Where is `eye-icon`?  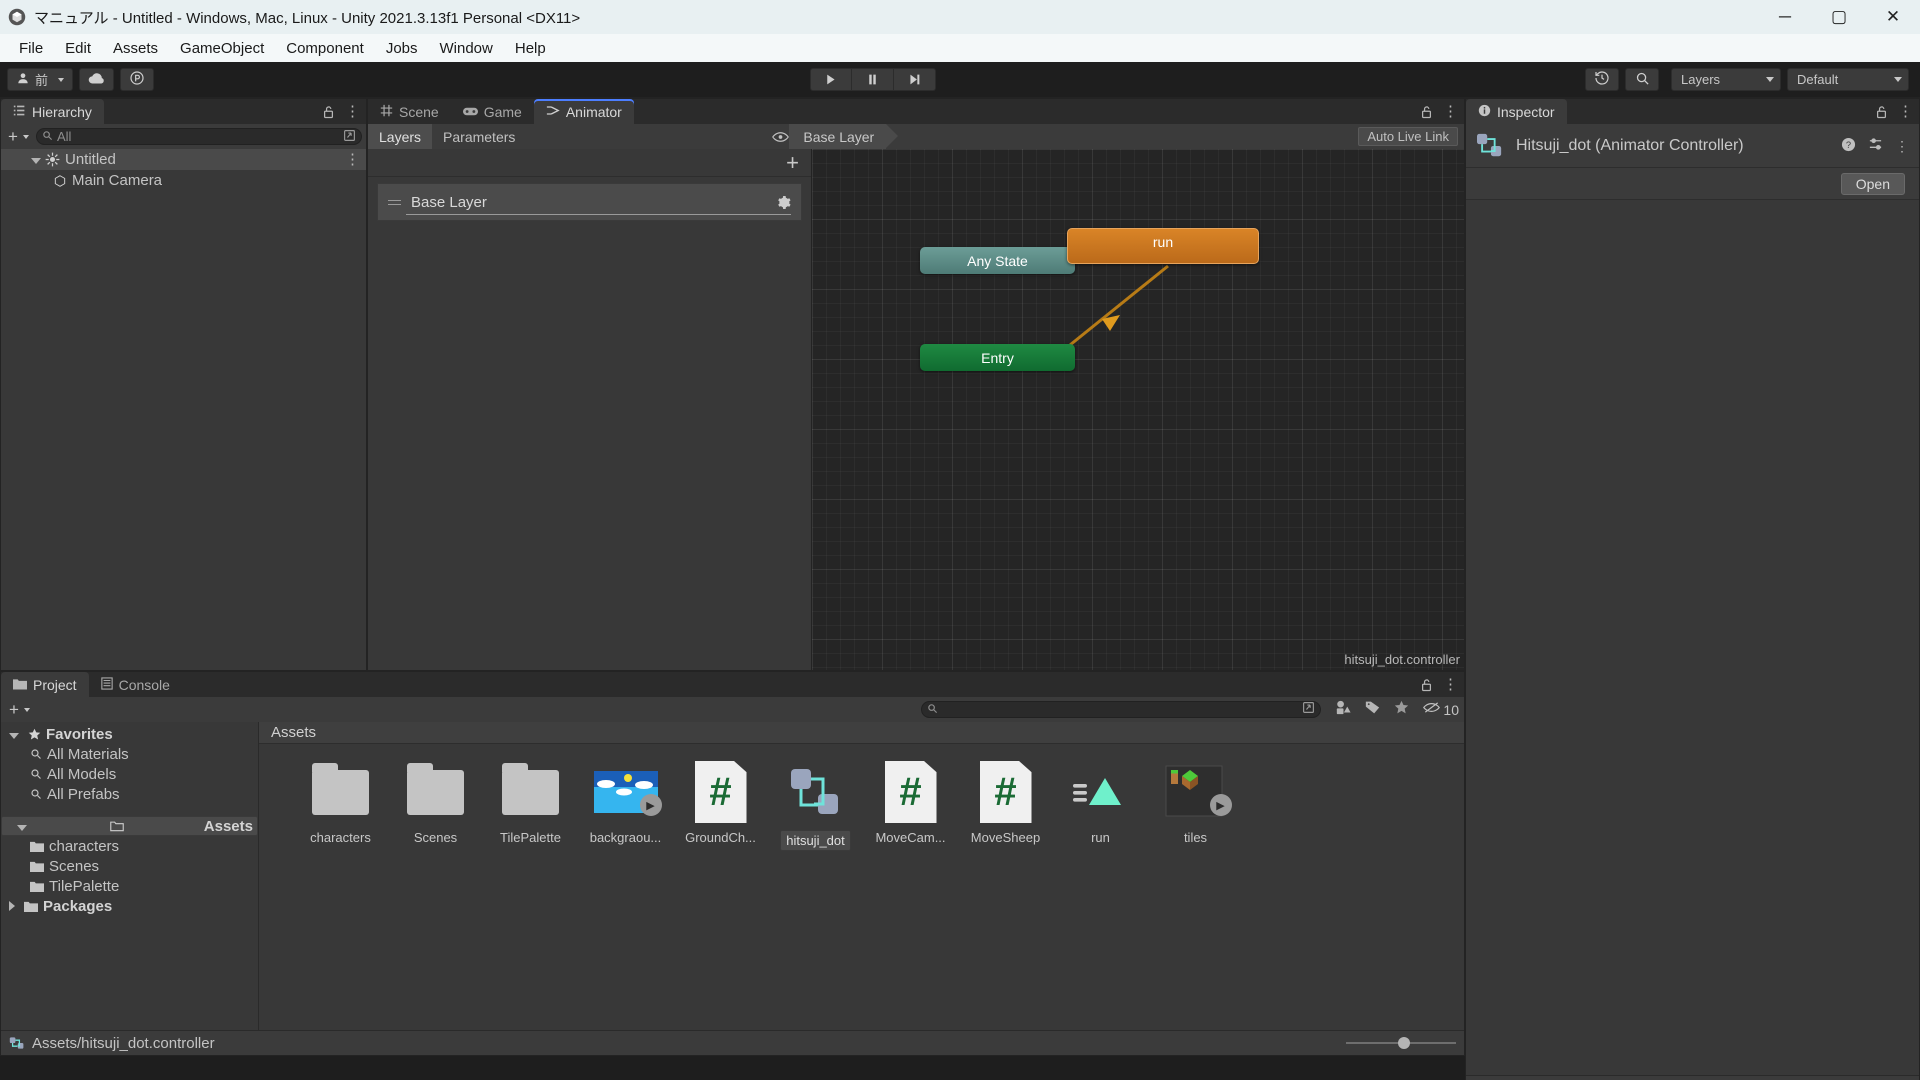
eye-icon is located at coordinates (781, 137).